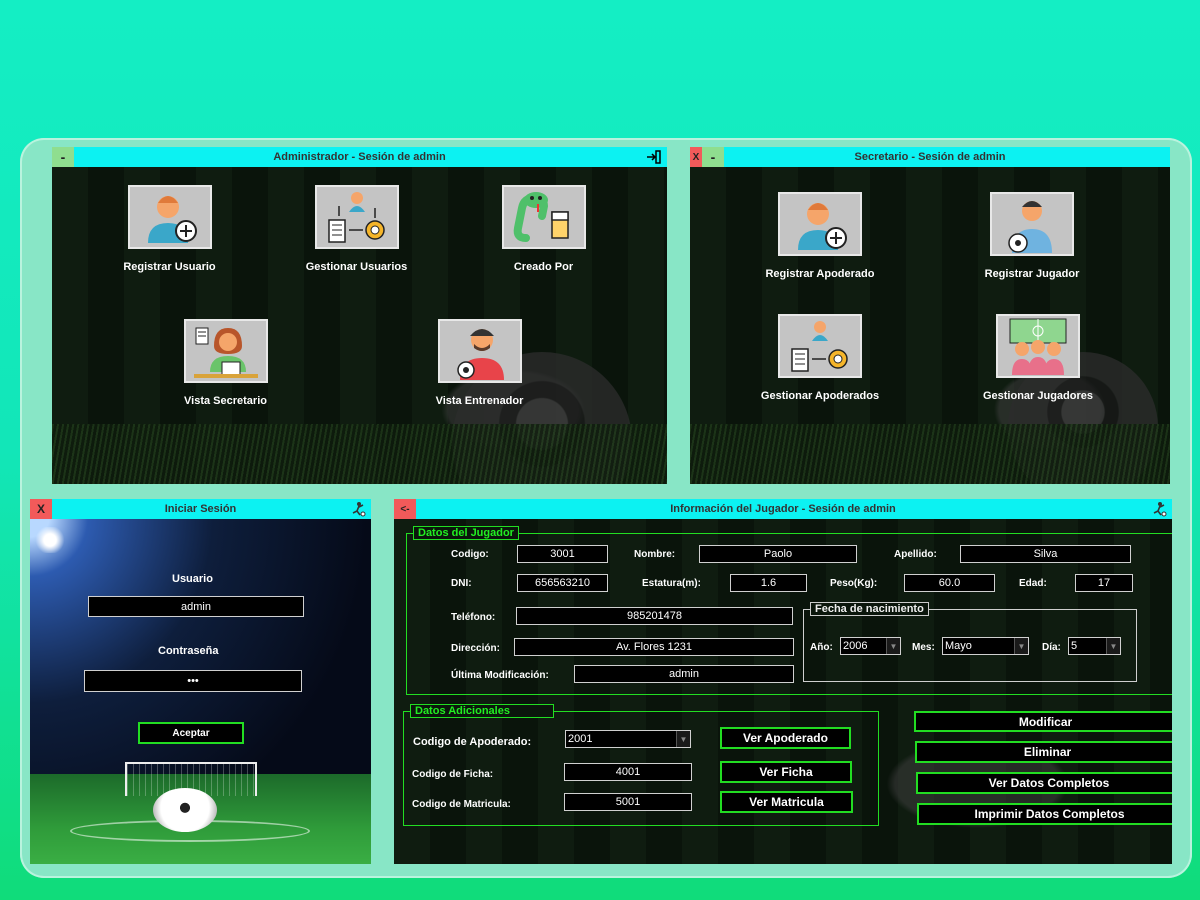 The height and width of the screenshot is (900, 1200). Describe the element at coordinates (1038, 346) in the screenshot. I see `team-icon` at that location.